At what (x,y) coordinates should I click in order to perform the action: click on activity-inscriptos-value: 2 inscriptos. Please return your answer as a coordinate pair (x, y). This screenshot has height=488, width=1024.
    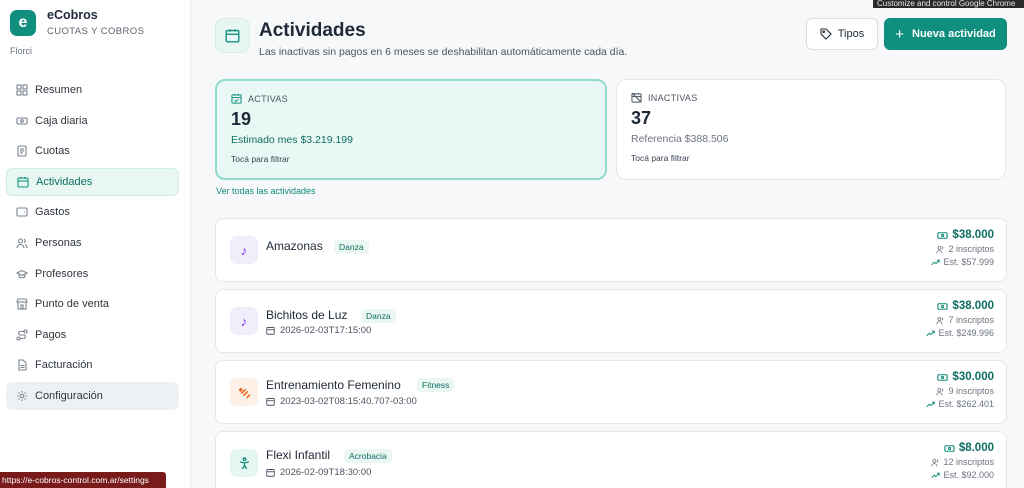
    Looking at the image, I should click on (971, 249).